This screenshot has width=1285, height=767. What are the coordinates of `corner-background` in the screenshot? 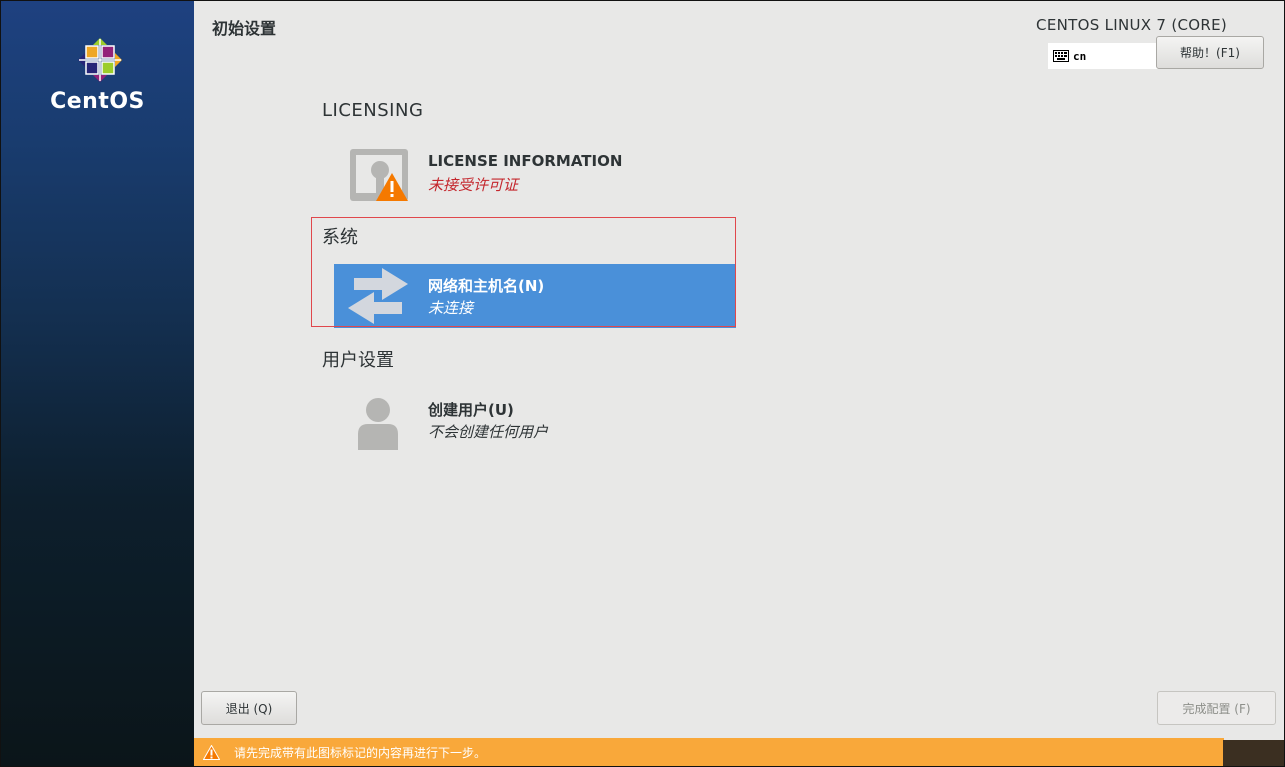 It's located at (1253, 753).